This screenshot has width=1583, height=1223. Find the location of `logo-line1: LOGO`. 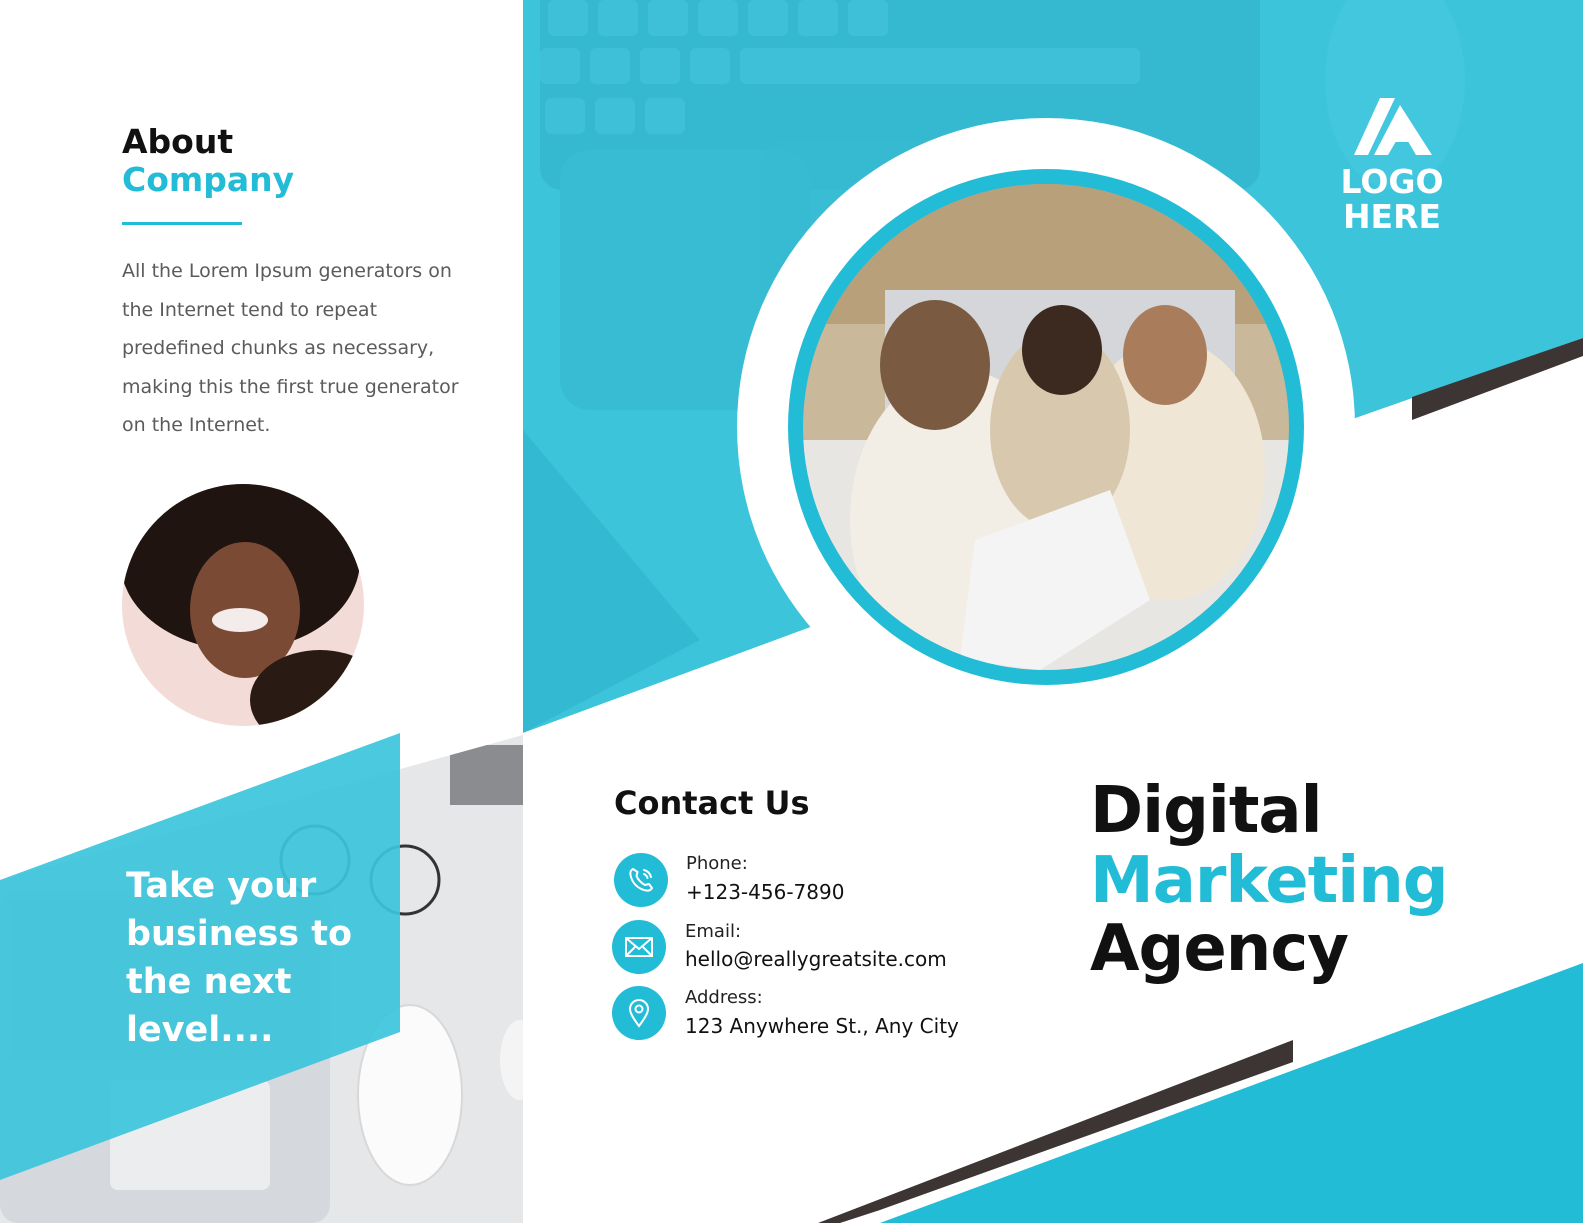

logo-line1: LOGO is located at coordinates (1392, 181).